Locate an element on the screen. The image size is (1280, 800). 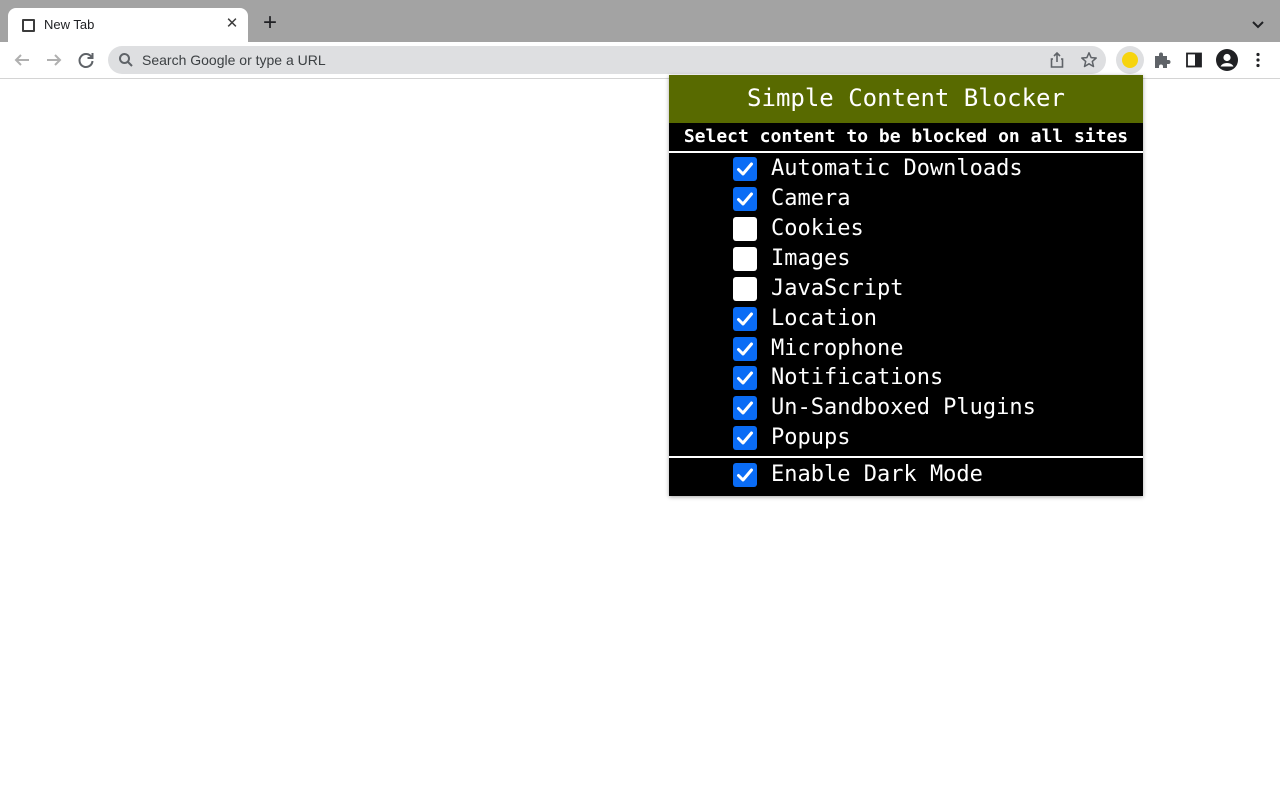
smiley-icon is located at coordinates (1130, 60).